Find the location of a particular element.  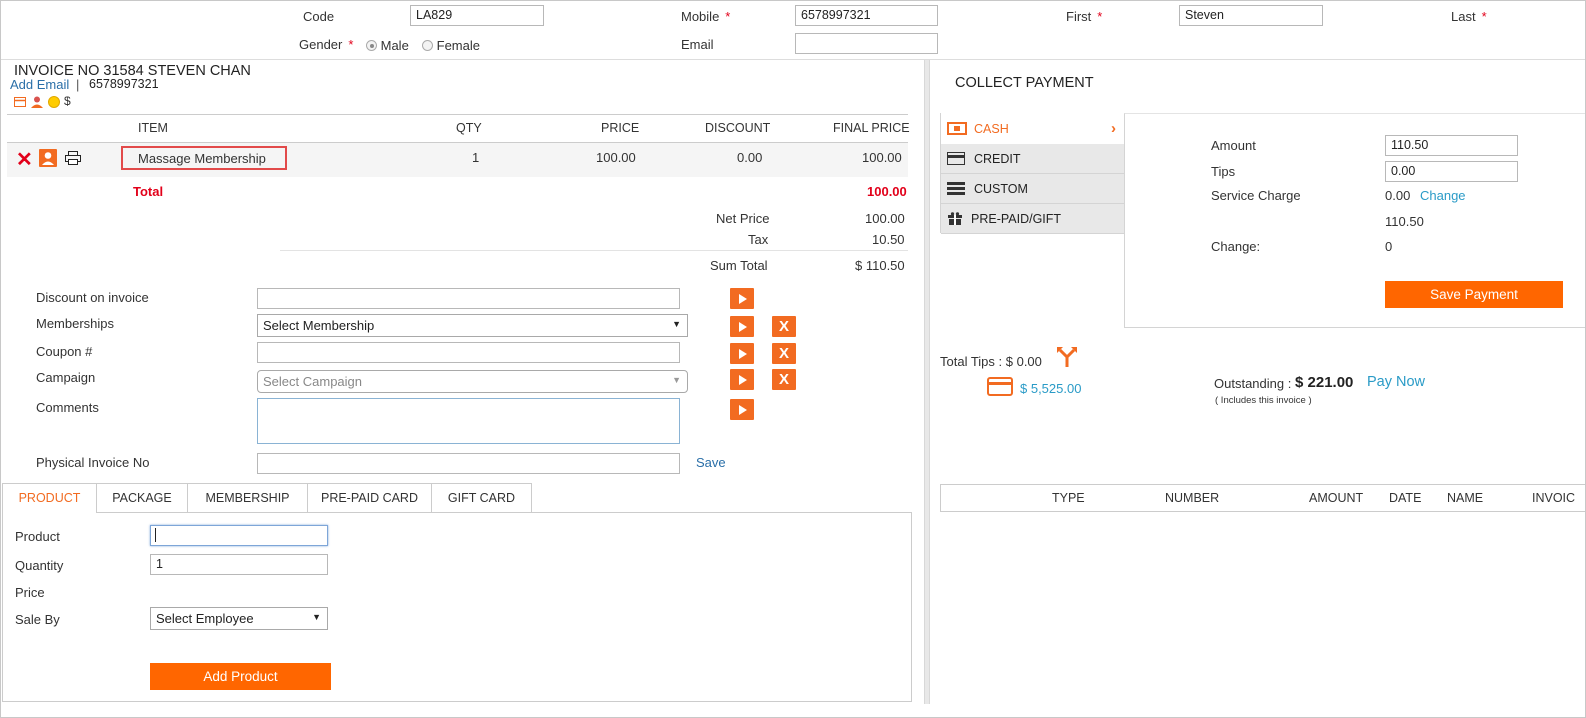

history-col-invoice: INVOIC is located at coordinates (1554, 498).